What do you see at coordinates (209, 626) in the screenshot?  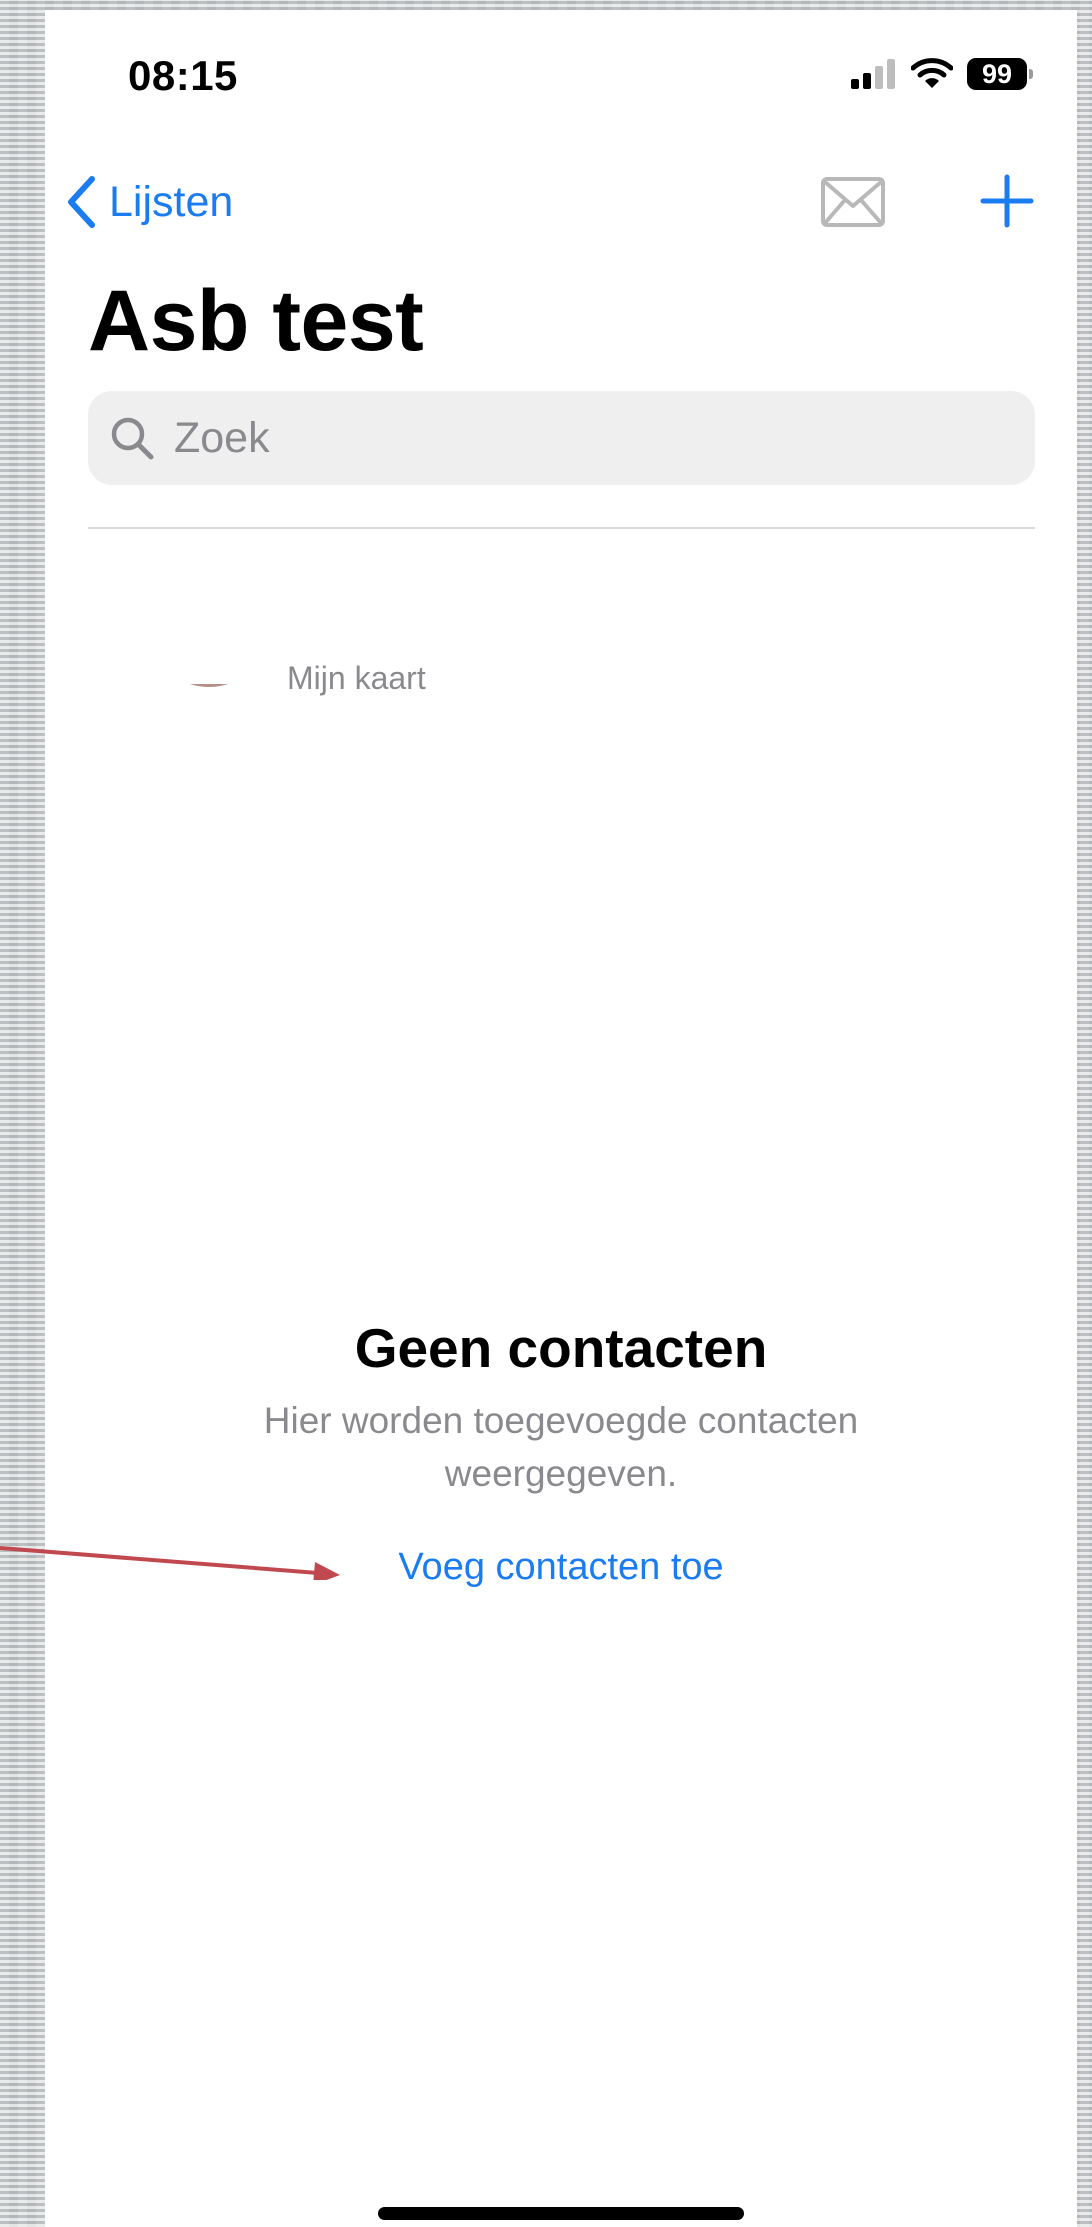 I see `avatar` at bounding box center [209, 626].